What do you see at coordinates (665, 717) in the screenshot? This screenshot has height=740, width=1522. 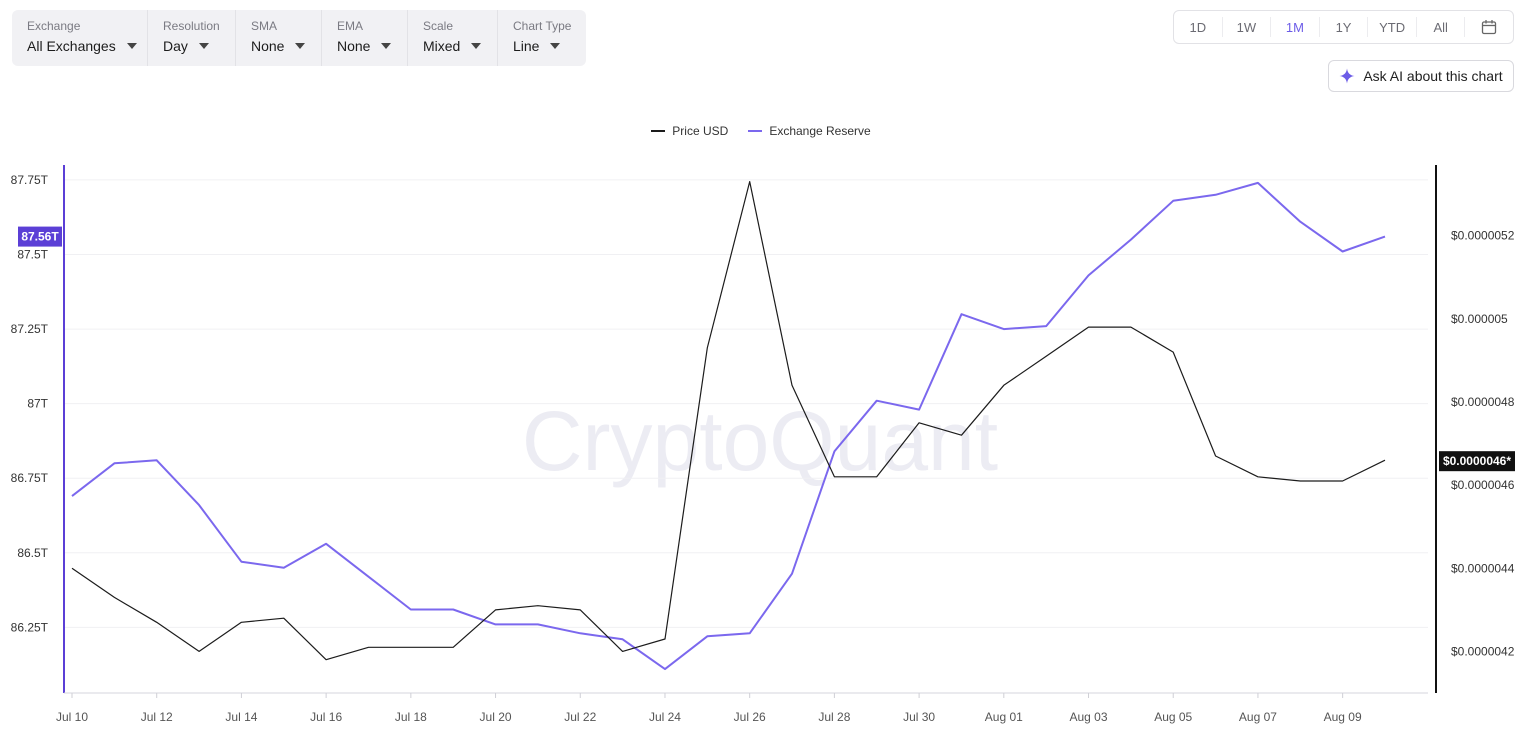 I see `x-axis-tick-label: Jul 24` at bounding box center [665, 717].